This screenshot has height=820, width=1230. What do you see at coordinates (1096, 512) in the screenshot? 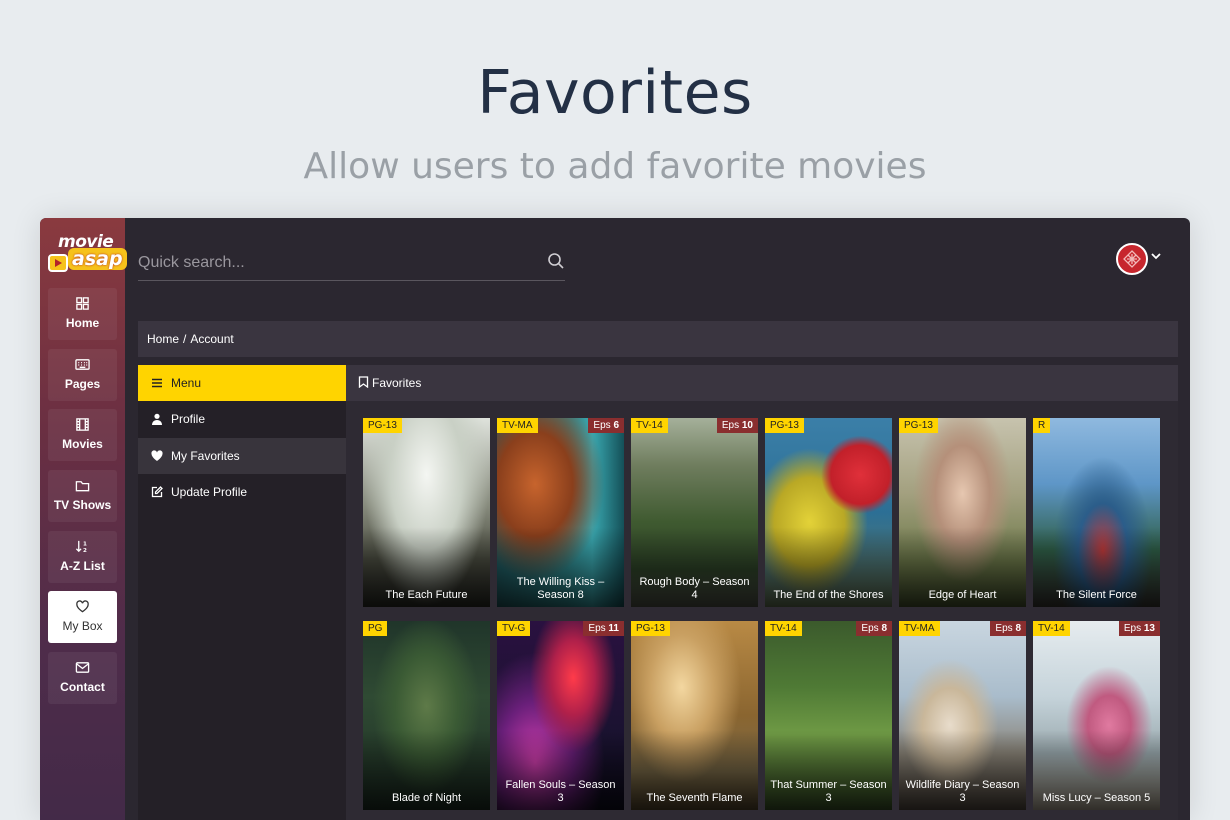
I see `movie-card: R The Silent Force` at bounding box center [1096, 512].